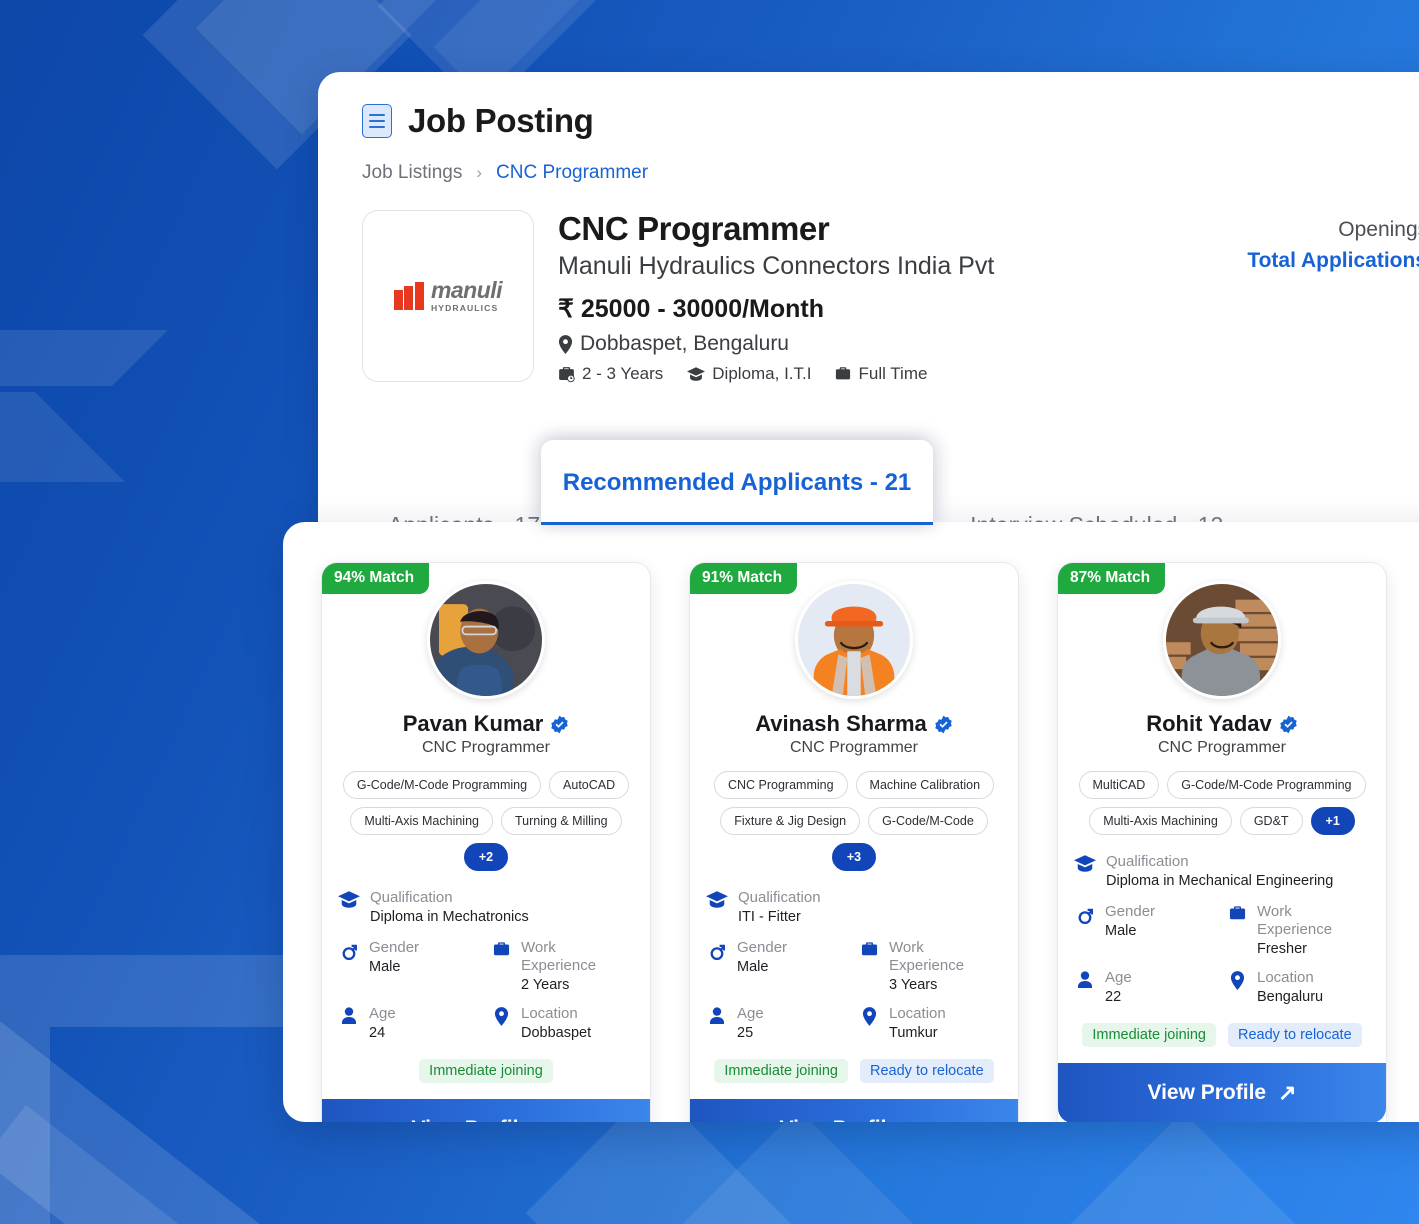 This screenshot has width=1419, height=1224. I want to click on skill-pill: CNC Programming, so click(780, 785).